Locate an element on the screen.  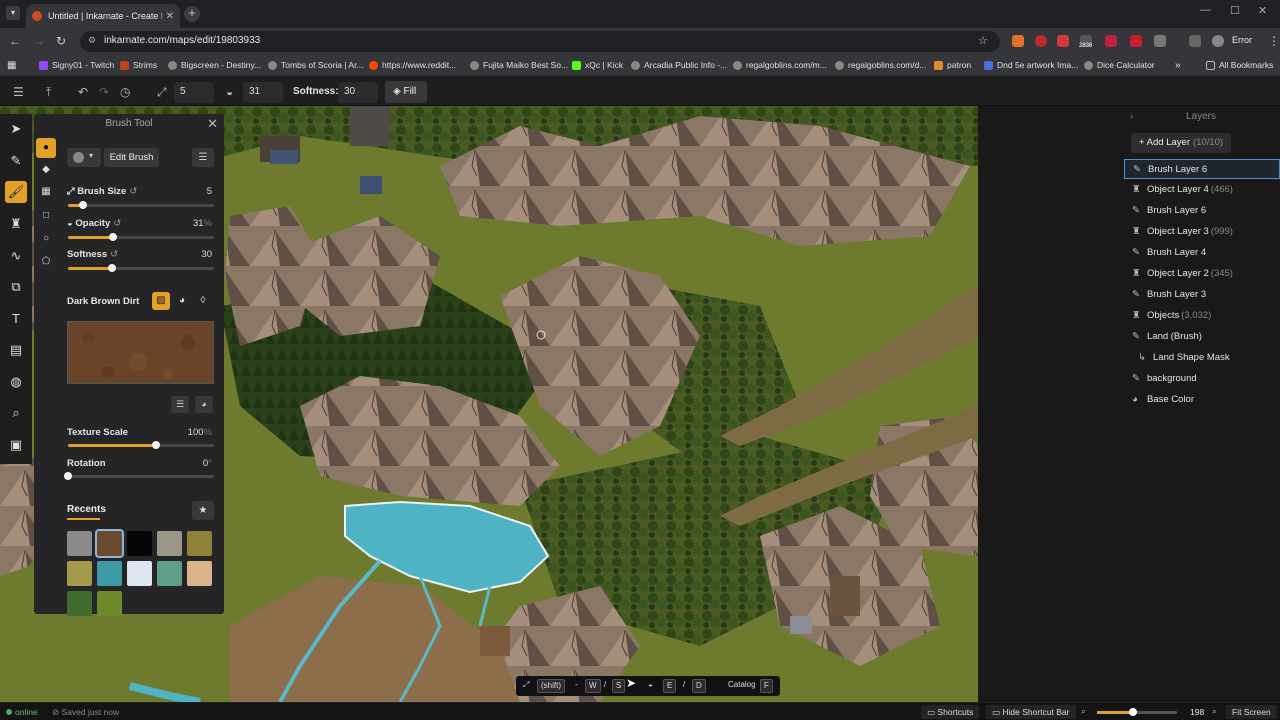
opacity-input: 31 is located at coordinates (263, 92).